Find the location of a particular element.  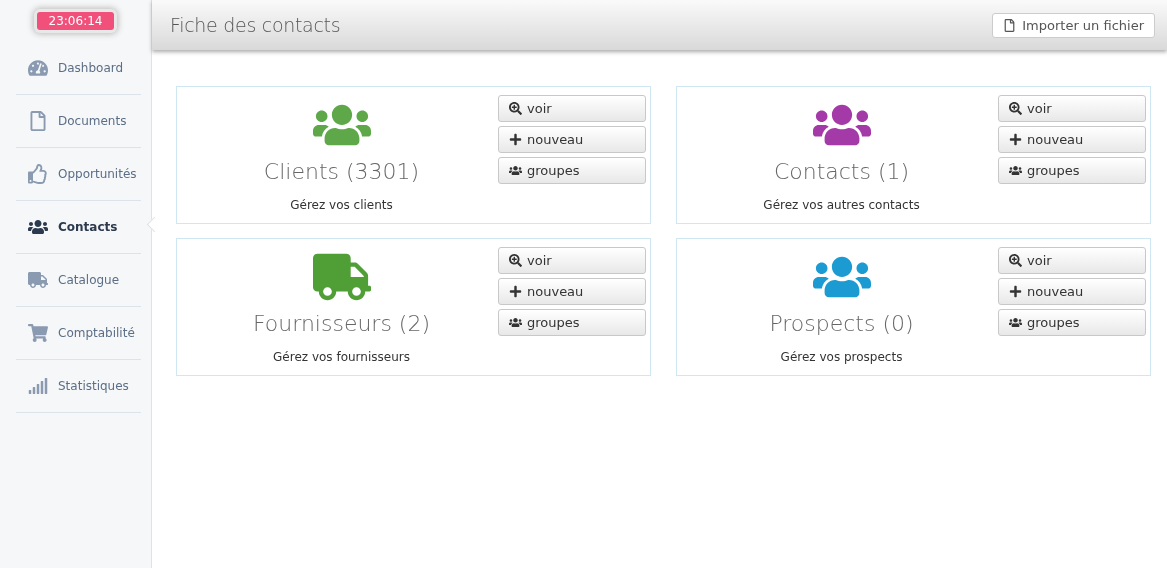

card-title: Prospects (0) is located at coordinates (841, 323).